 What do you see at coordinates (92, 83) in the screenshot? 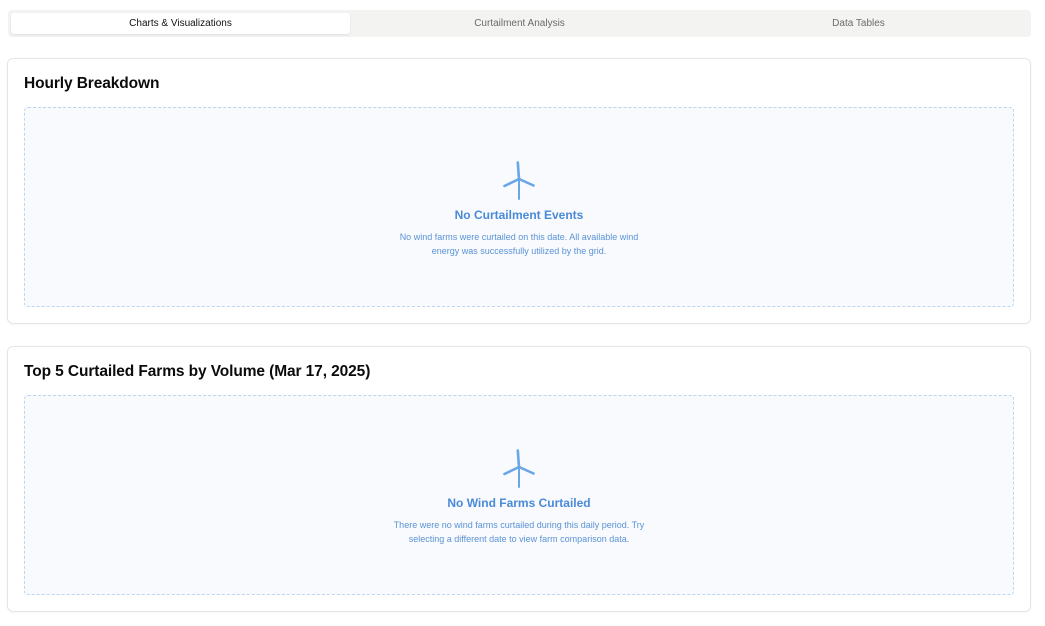
I see `card-title: Hourly Breakdown` at bounding box center [92, 83].